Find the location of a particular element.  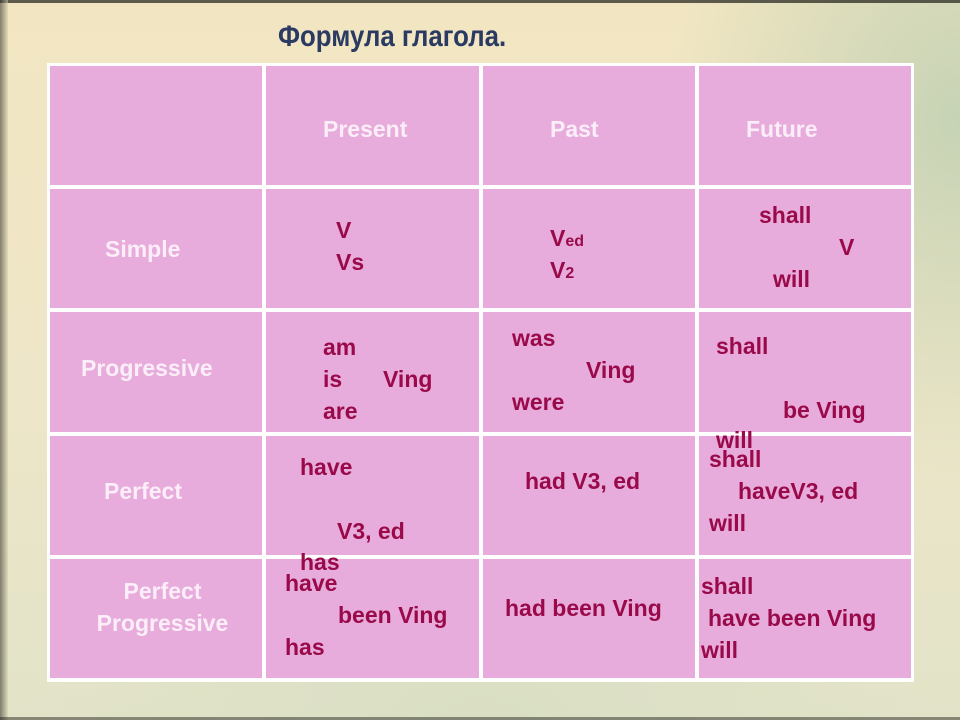

page-title: Формула глагола. is located at coordinates (392, 36).